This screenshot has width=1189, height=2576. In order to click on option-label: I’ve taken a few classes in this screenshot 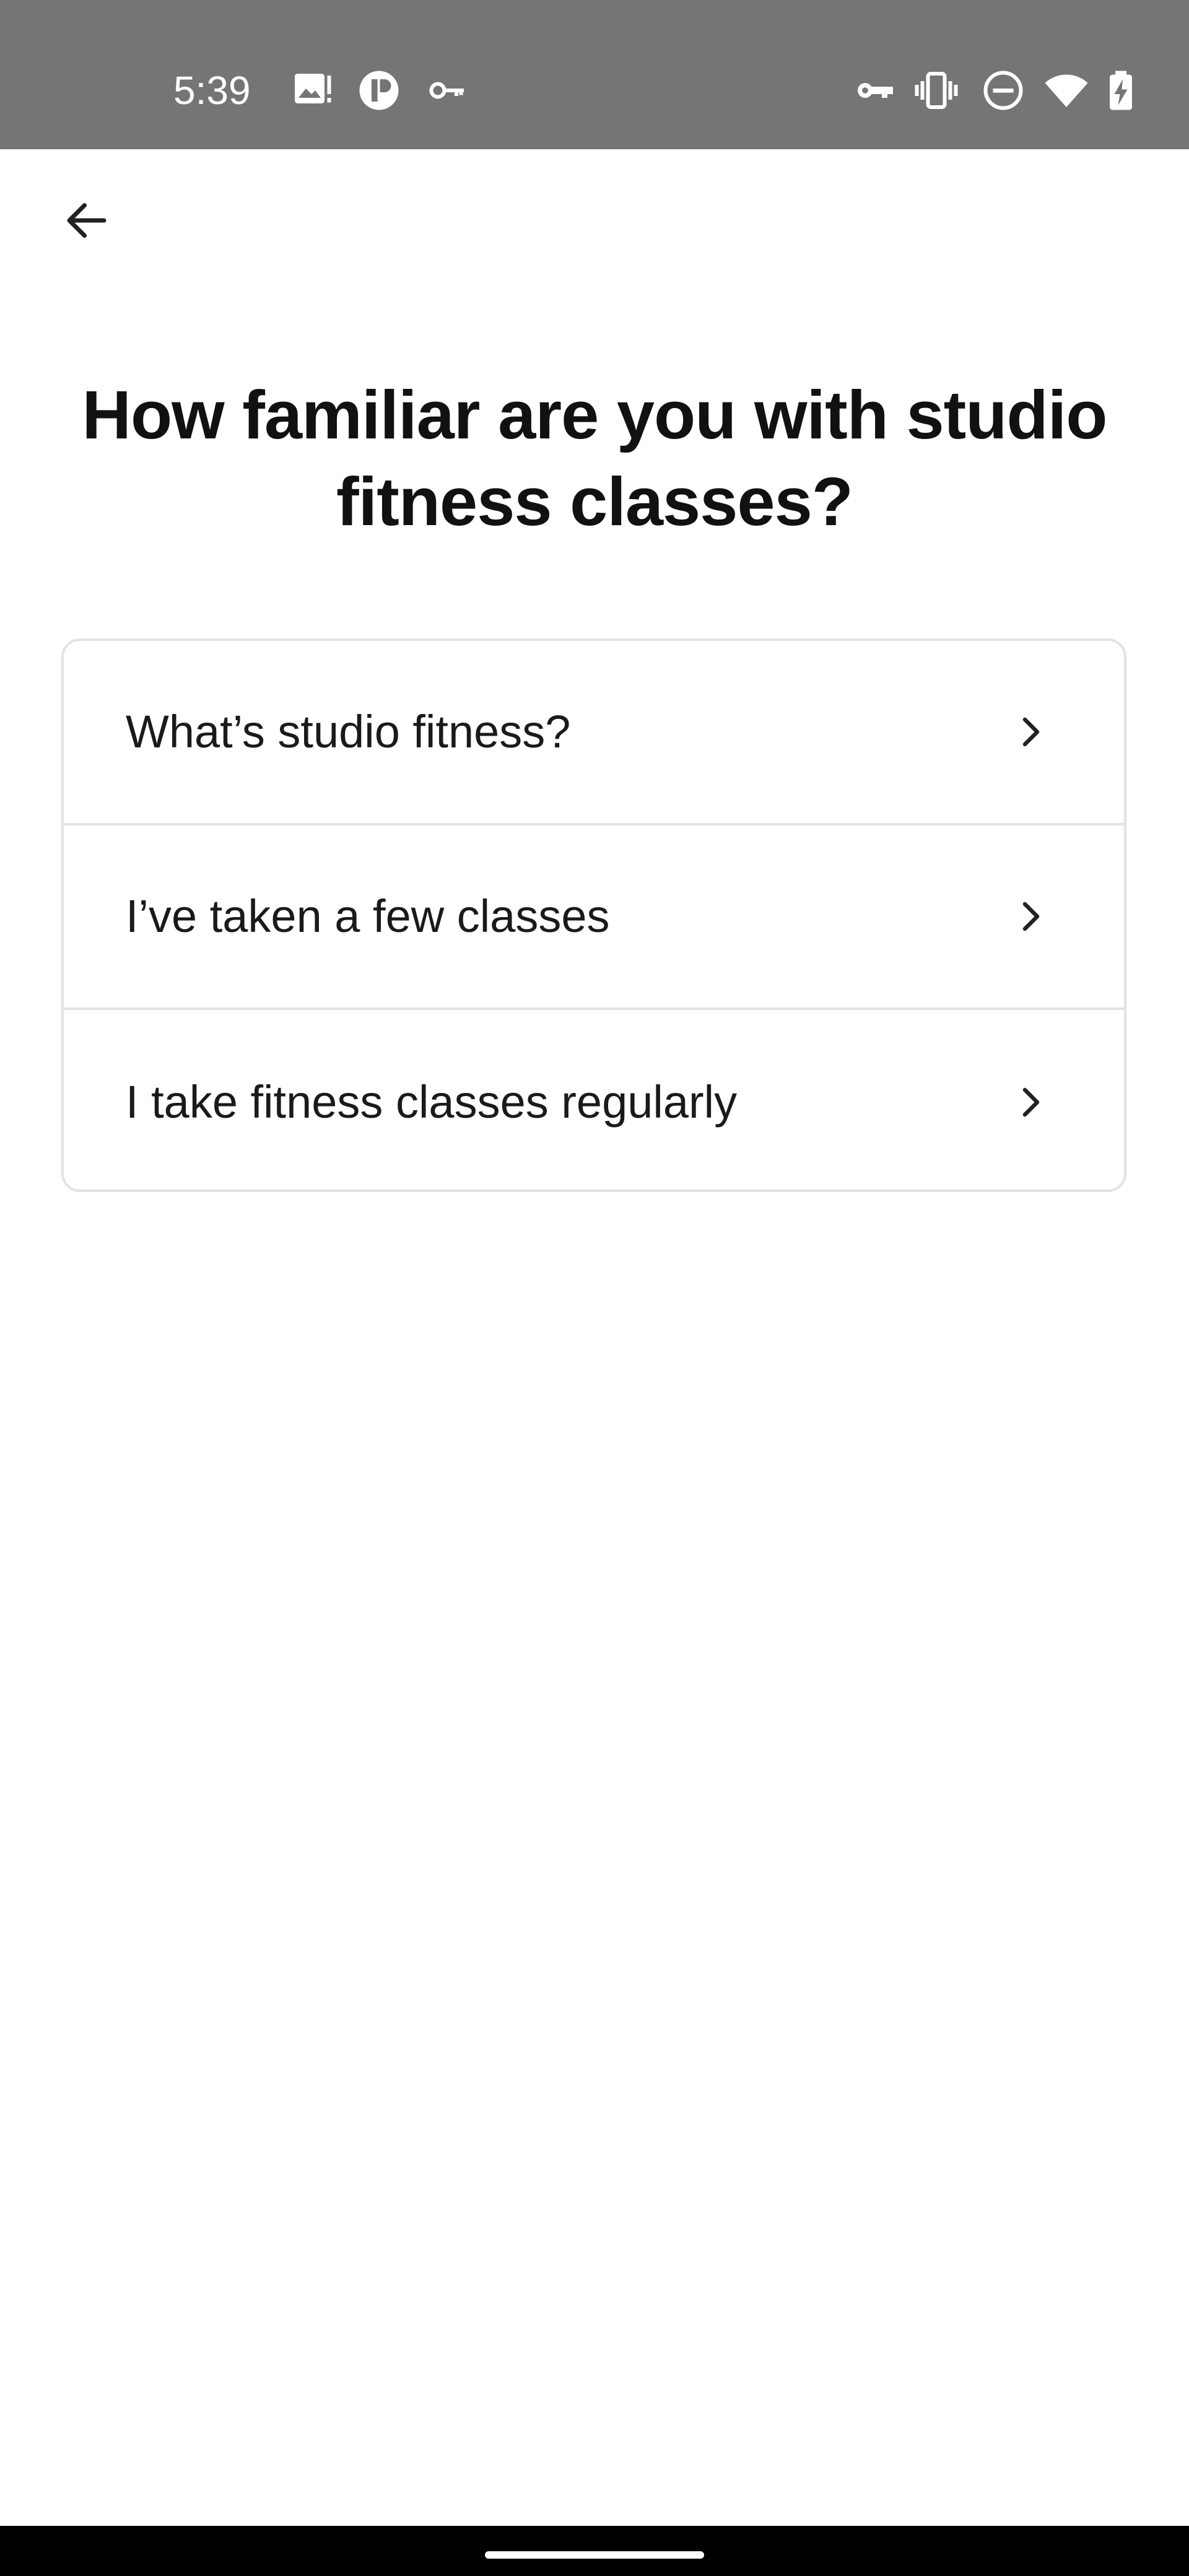, I will do `click(368, 916)`.